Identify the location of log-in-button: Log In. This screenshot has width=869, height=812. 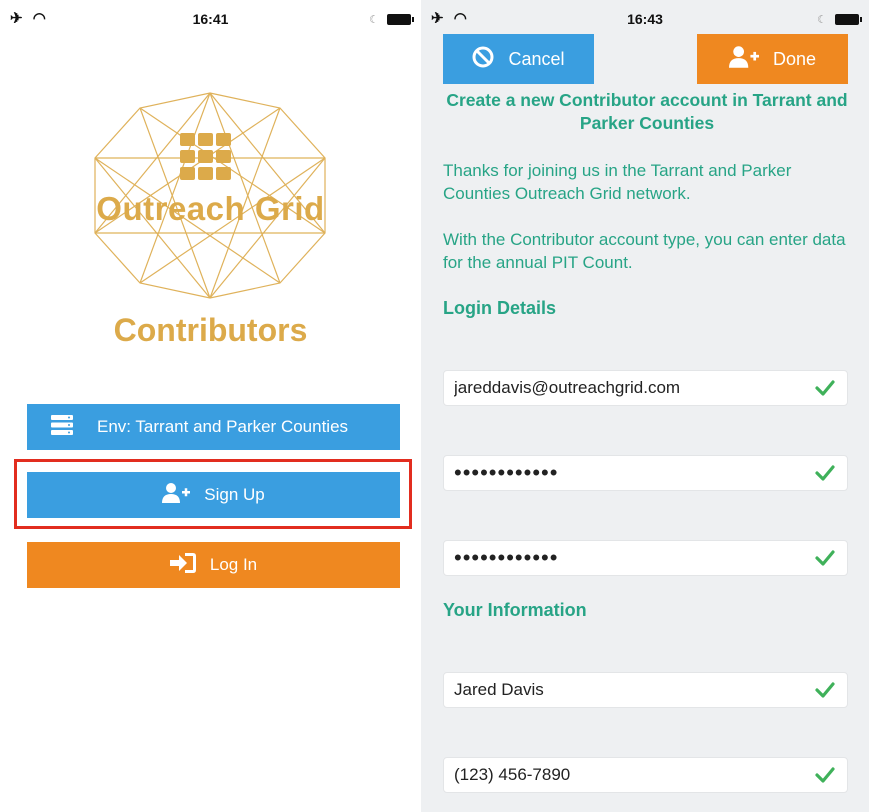
(213, 565).